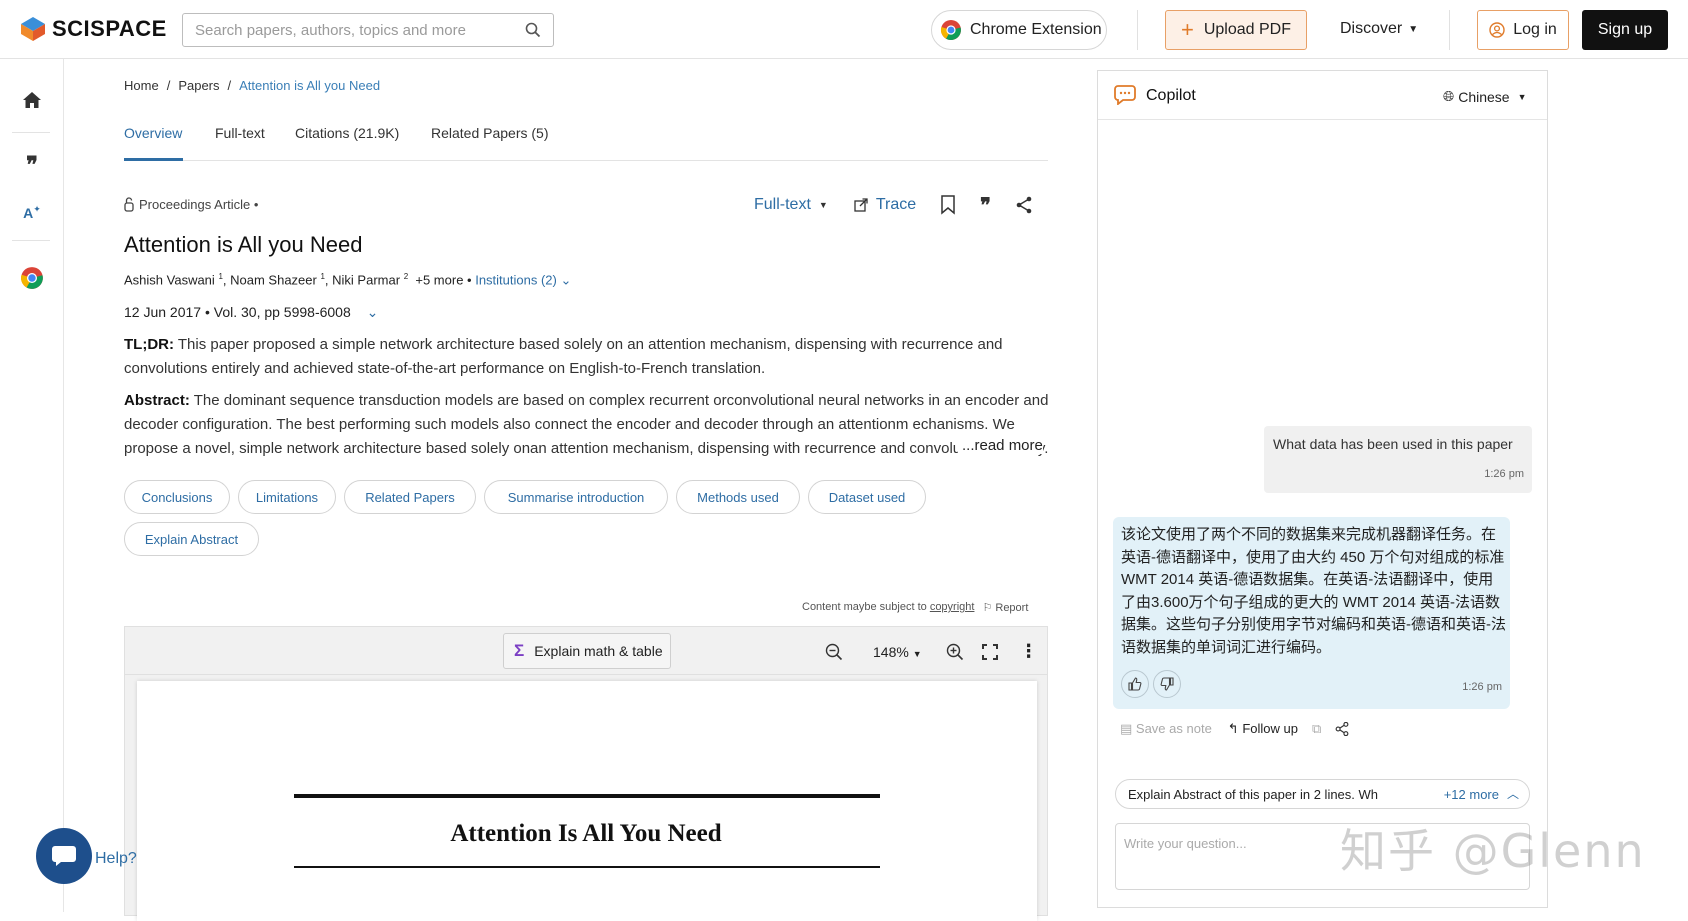  I want to click on author-name: Ashish Vaswani, so click(169, 279).